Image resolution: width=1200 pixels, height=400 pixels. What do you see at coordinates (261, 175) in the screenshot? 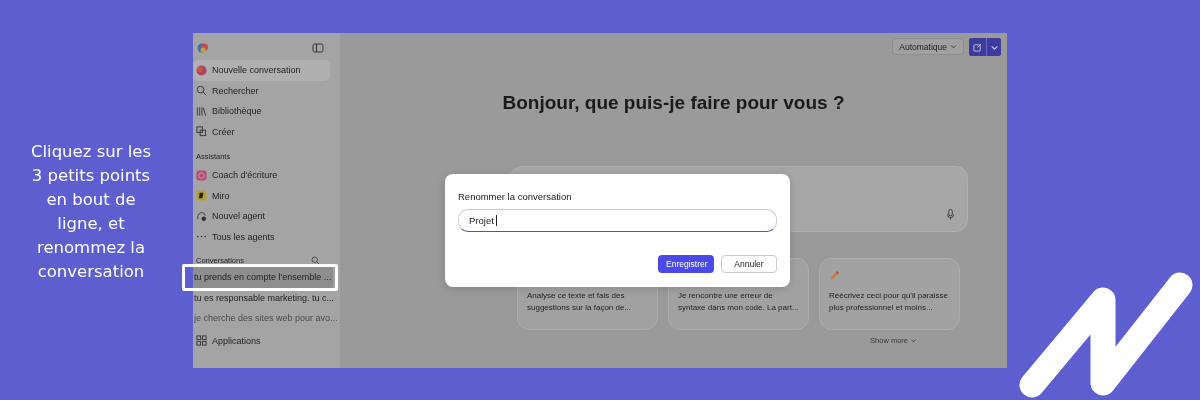
I see `assistant-item: Coach d'écriture` at bounding box center [261, 175].